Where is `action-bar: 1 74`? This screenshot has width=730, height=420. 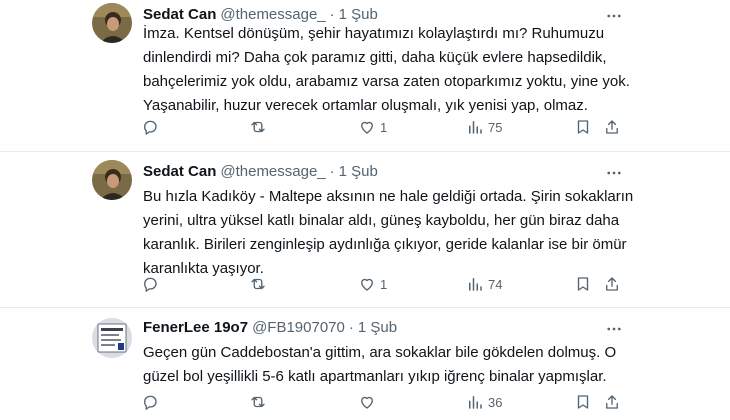
action-bar: 1 74 is located at coordinates (365, 284).